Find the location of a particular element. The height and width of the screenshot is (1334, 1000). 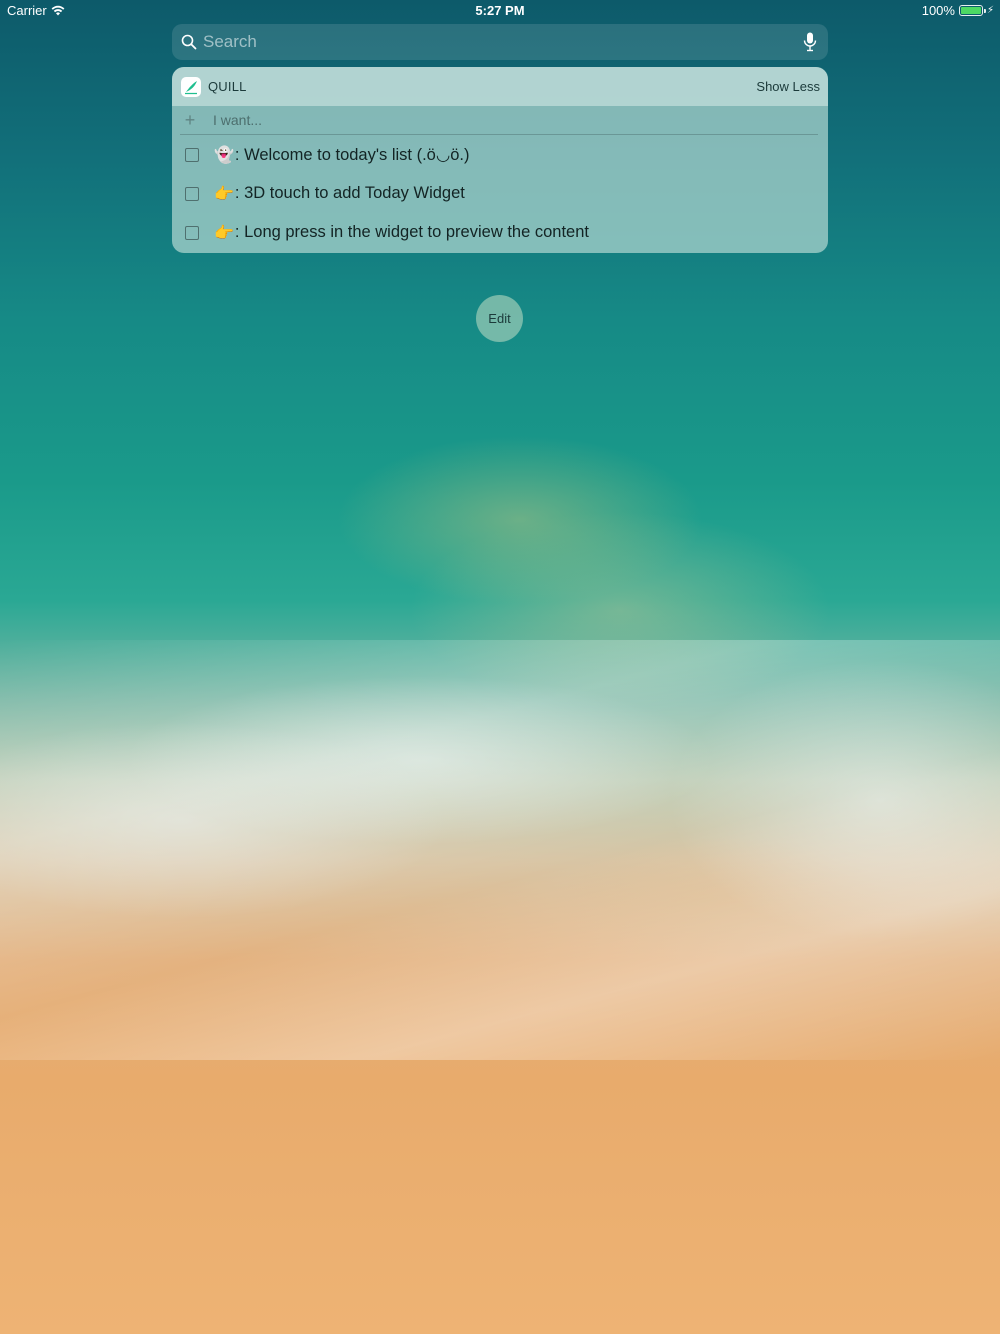

search-input is located at coordinates (503, 42).